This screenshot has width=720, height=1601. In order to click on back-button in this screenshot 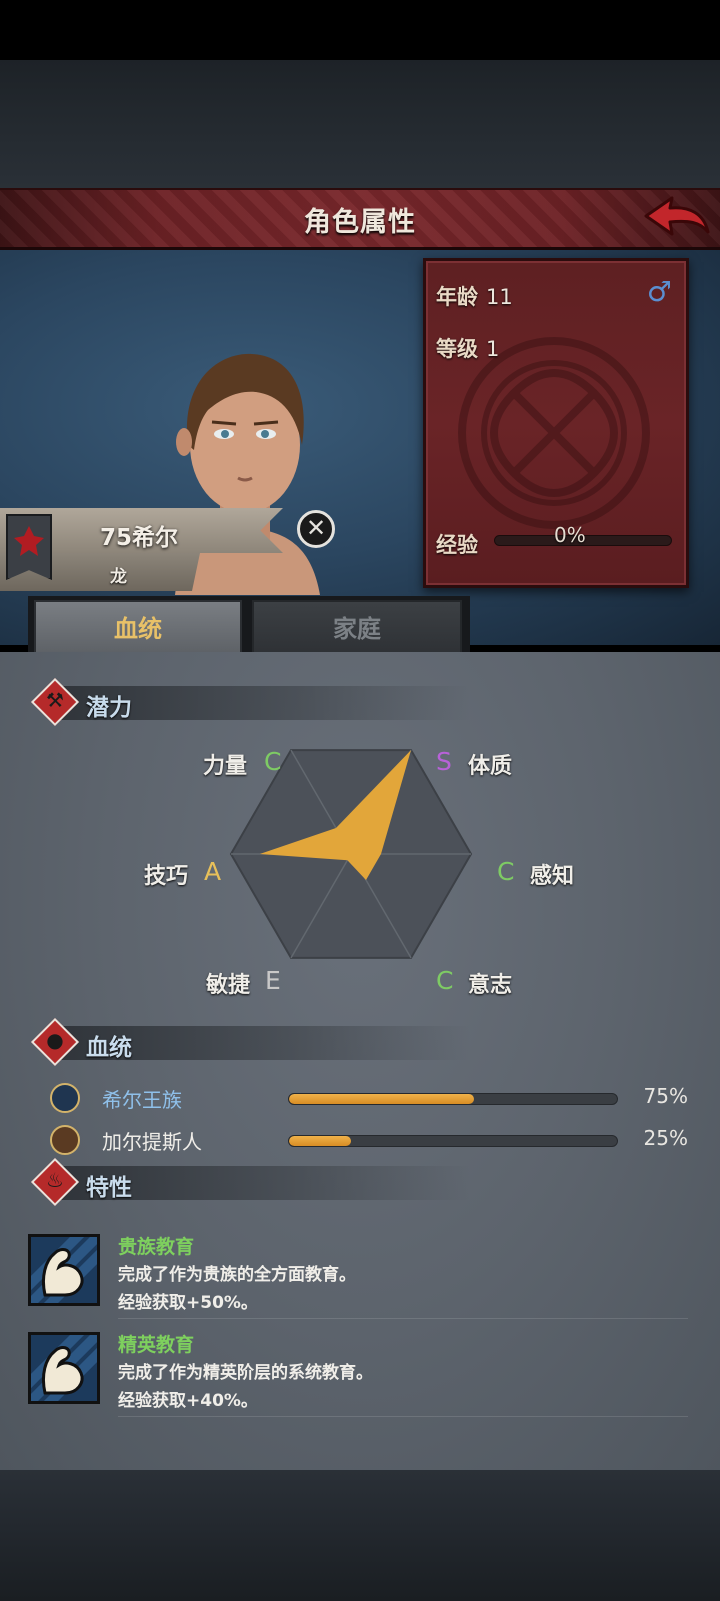, I will do `click(677, 218)`.